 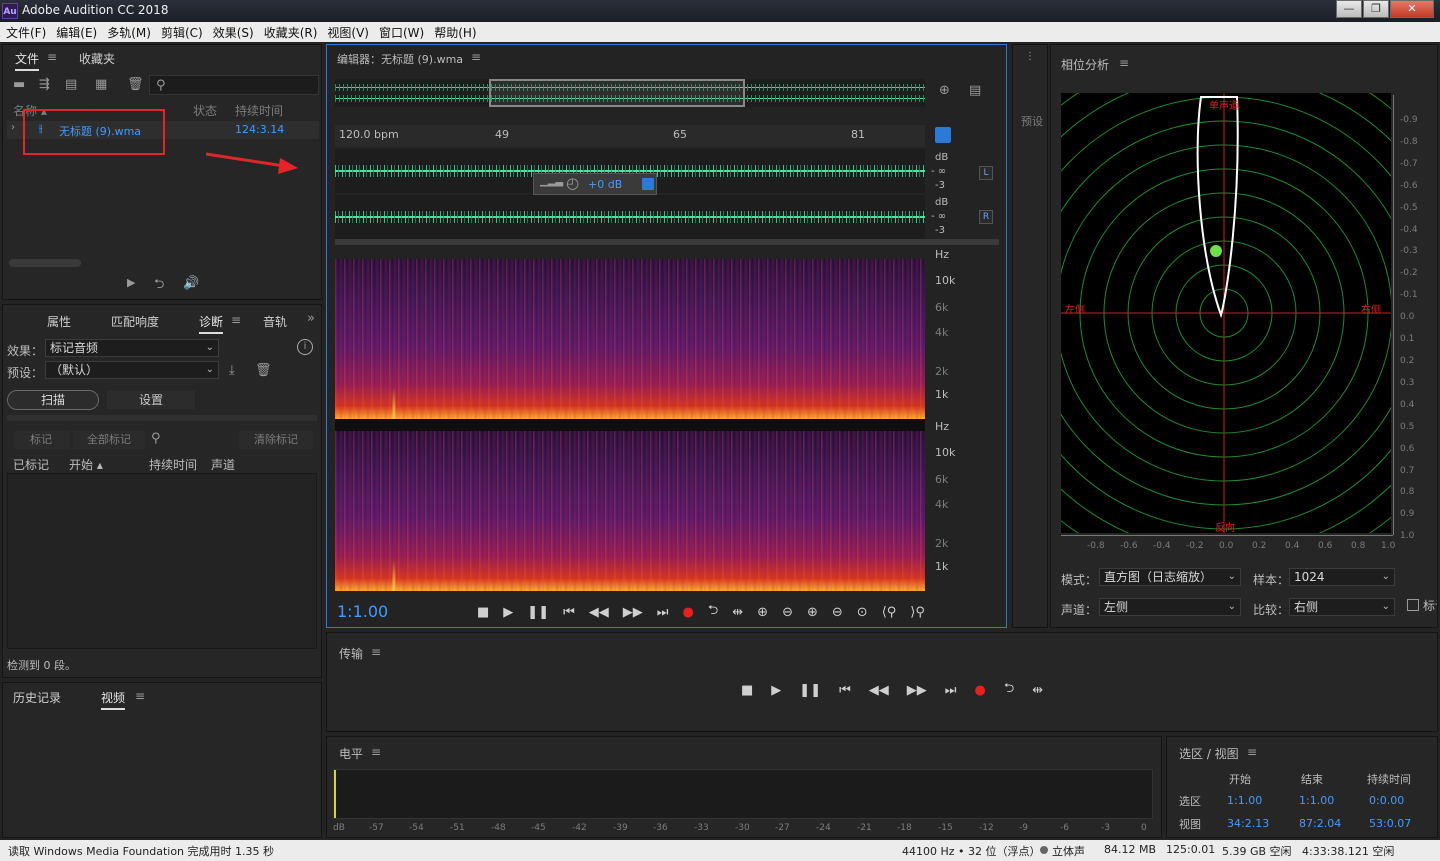 What do you see at coordinates (837, 612) in the screenshot?
I see `zoom-out-time-icon: ⊖` at bounding box center [837, 612].